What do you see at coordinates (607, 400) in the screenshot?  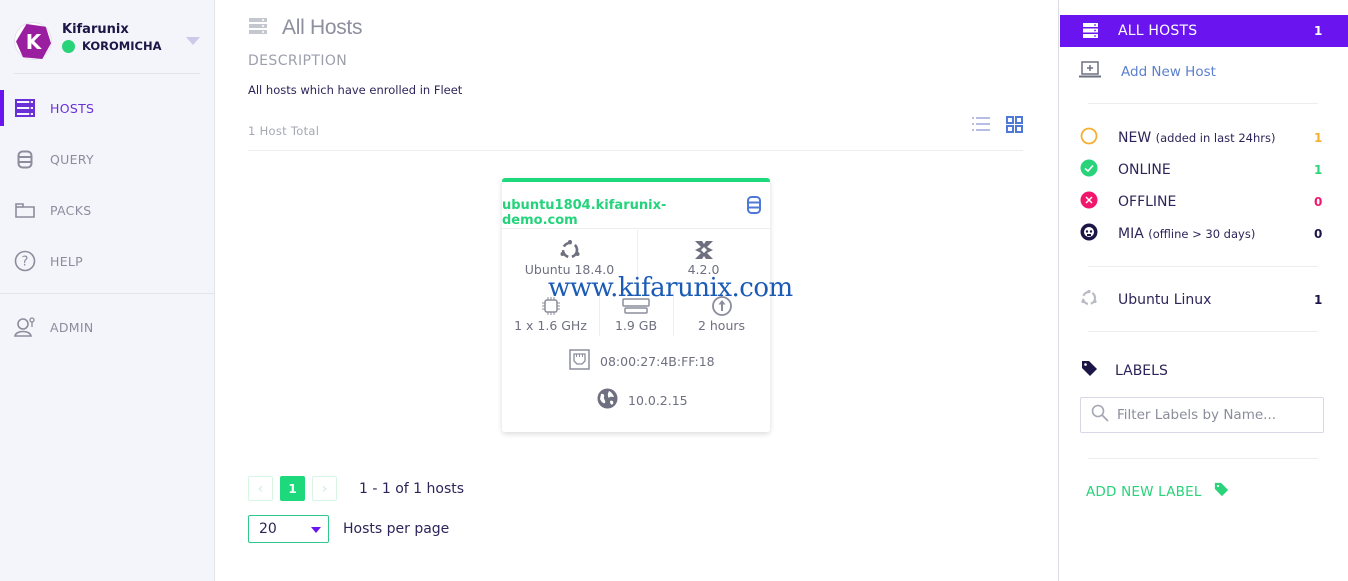 I see `globe-icon` at bounding box center [607, 400].